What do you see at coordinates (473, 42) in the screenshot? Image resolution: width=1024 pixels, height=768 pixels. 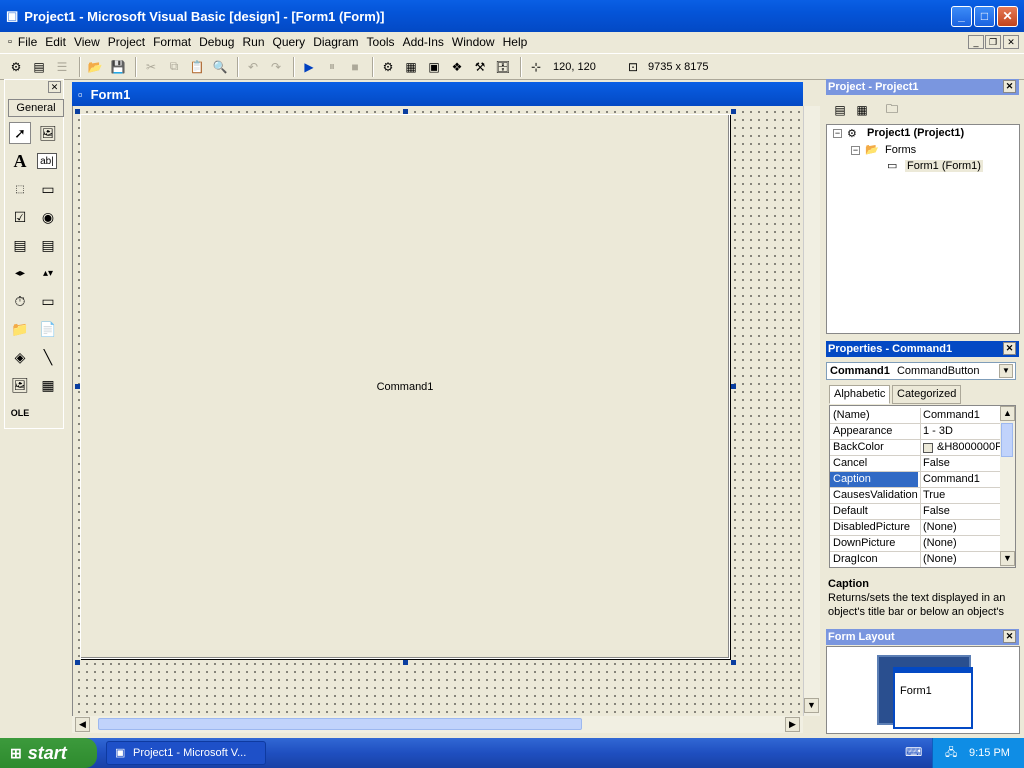 I see `menu-window: Window` at bounding box center [473, 42].